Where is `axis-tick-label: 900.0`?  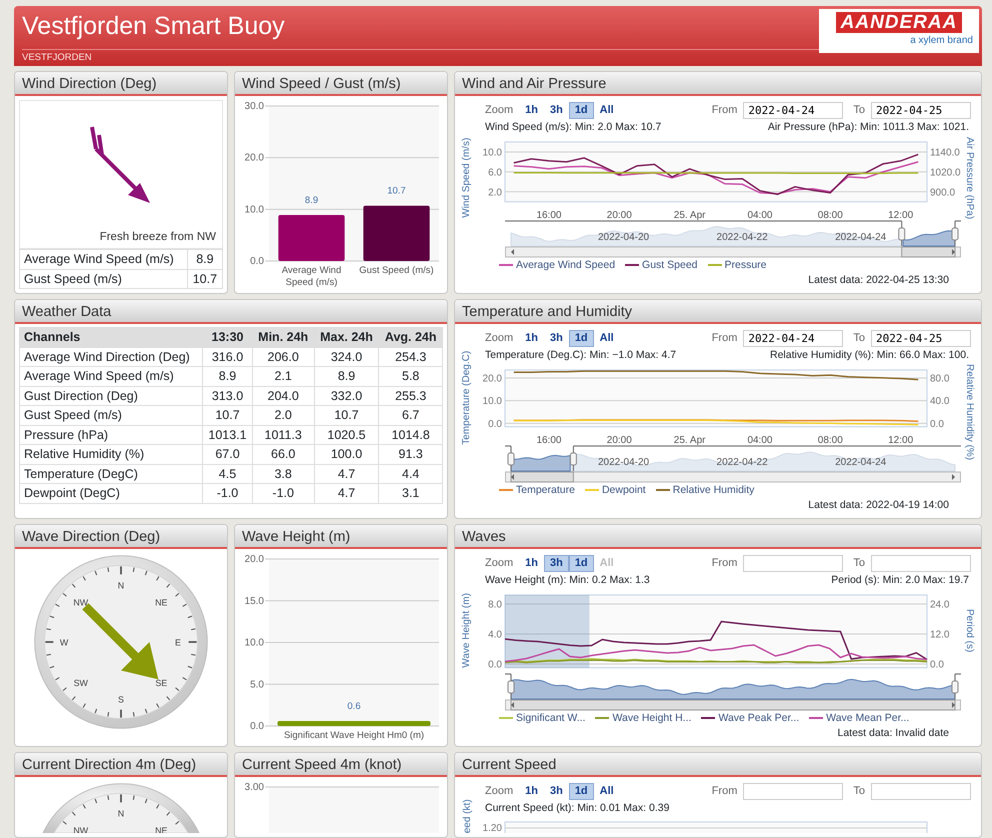 axis-tick-label: 900.0 is located at coordinates (943, 192).